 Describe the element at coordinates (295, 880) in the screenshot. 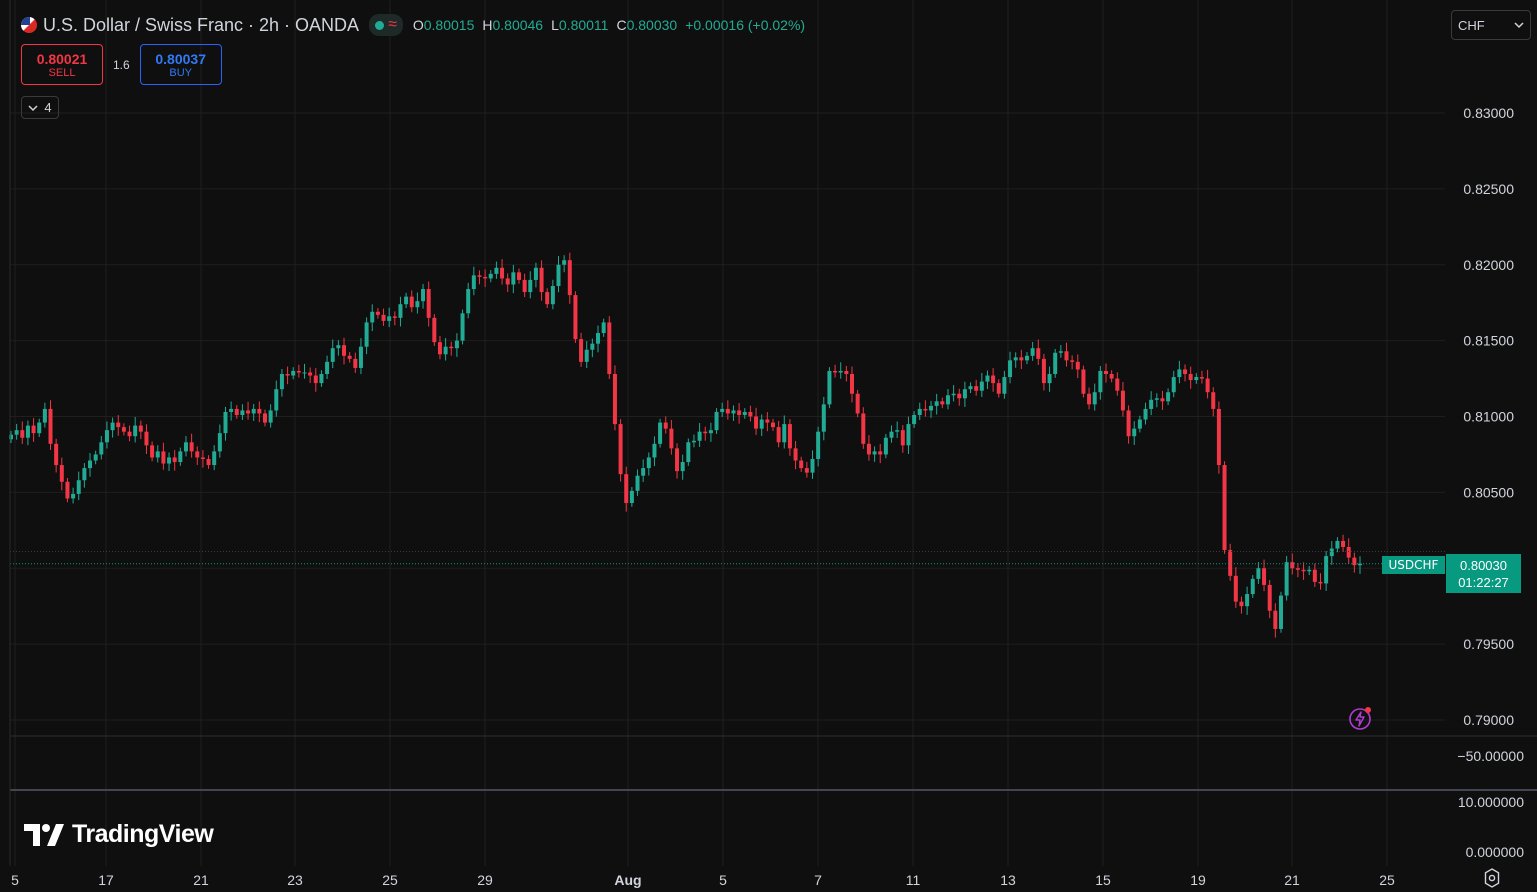

I see `time-tick-label: 23` at that location.